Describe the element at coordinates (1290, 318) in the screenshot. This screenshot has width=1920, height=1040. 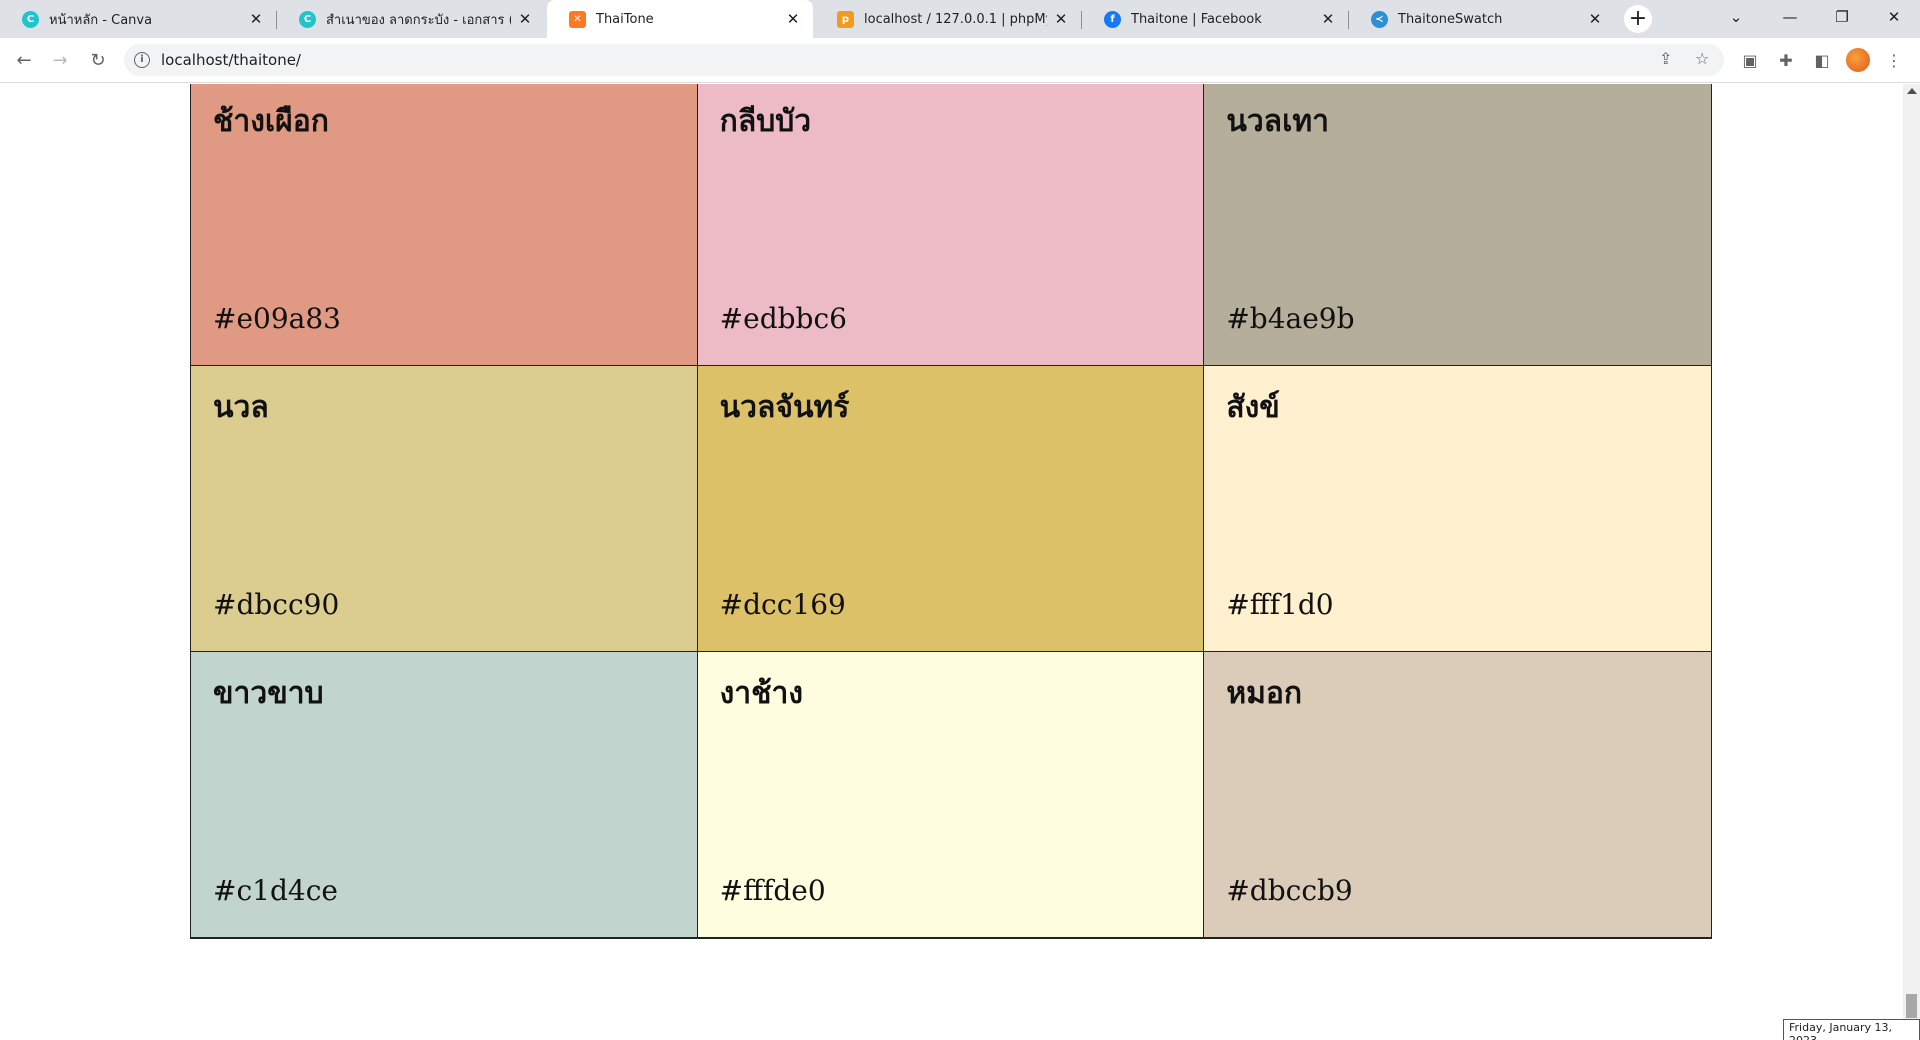
I see `swatch-hex: #b4ae9b` at that location.